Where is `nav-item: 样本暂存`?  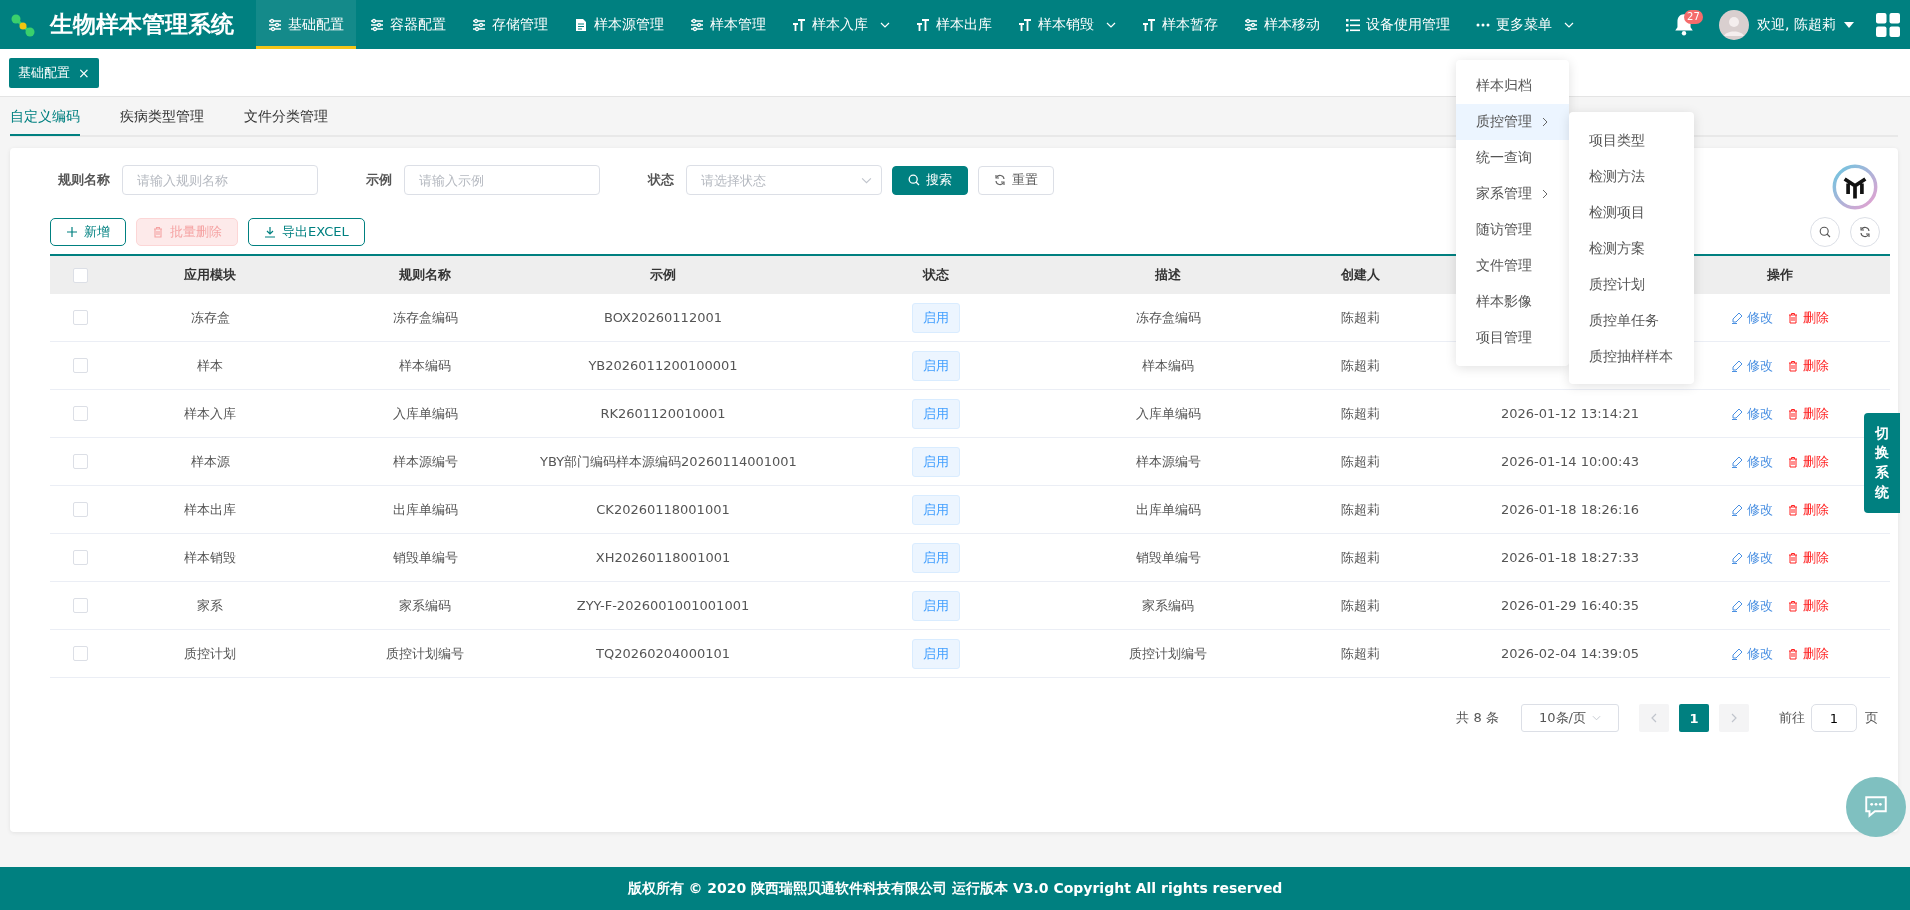
nav-item: 样本暂存 is located at coordinates (1180, 24).